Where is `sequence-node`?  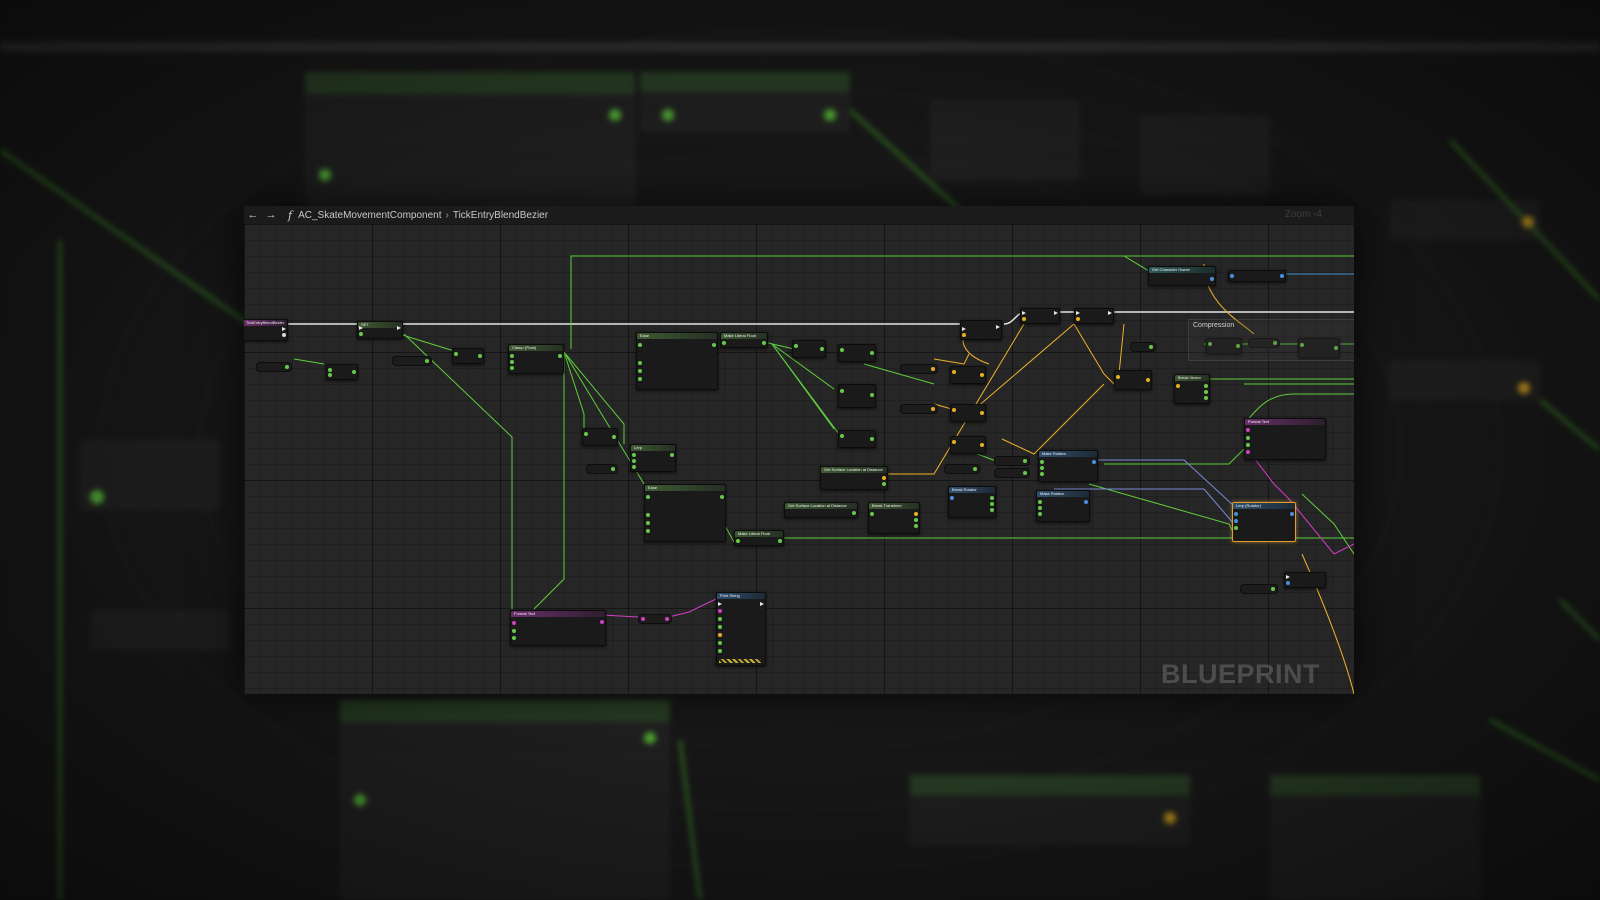
sequence-node is located at coordinates (981, 330).